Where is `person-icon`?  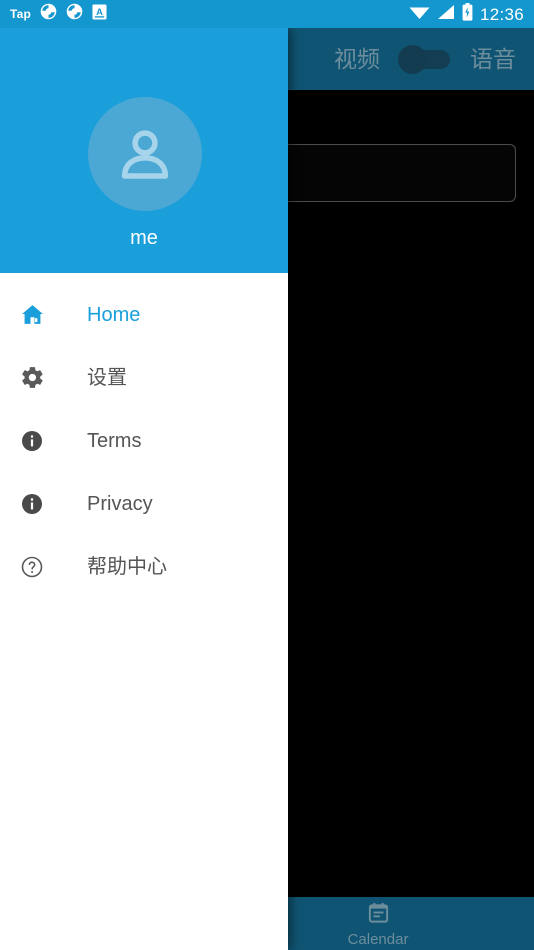 person-icon is located at coordinates (145, 154).